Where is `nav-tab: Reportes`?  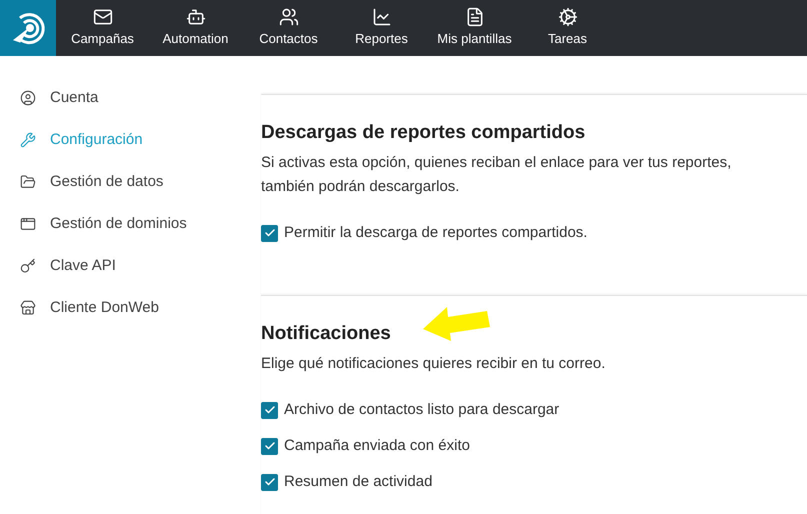
nav-tab: Reportes is located at coordinates (381, 28).